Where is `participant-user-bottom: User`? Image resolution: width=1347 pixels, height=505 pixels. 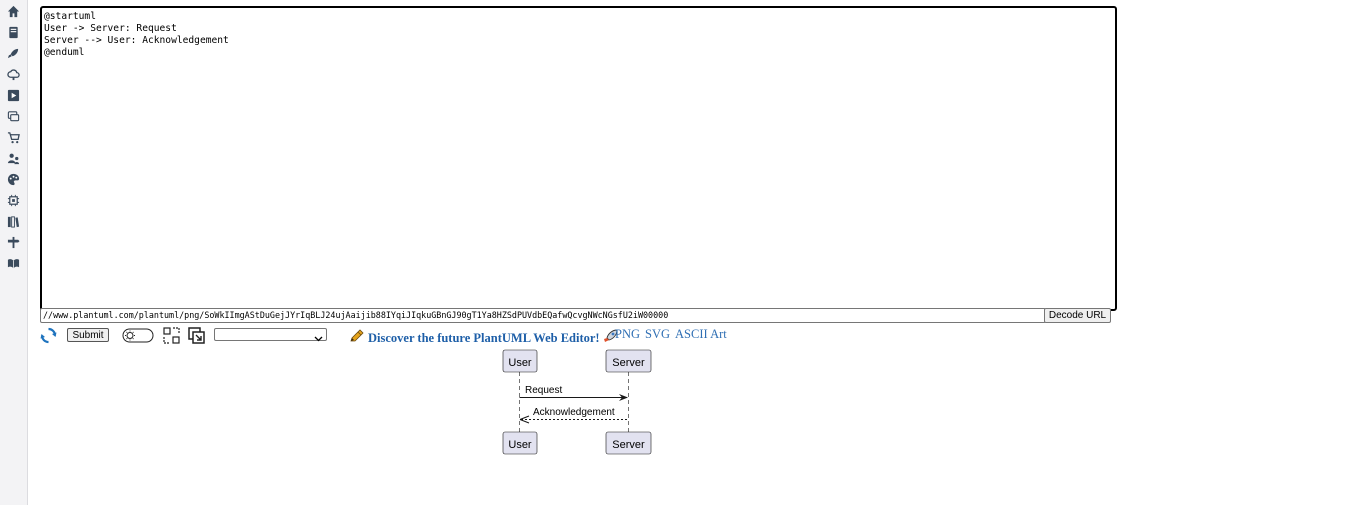 participant-user-bottom: User is located at coordinates (520, 443).